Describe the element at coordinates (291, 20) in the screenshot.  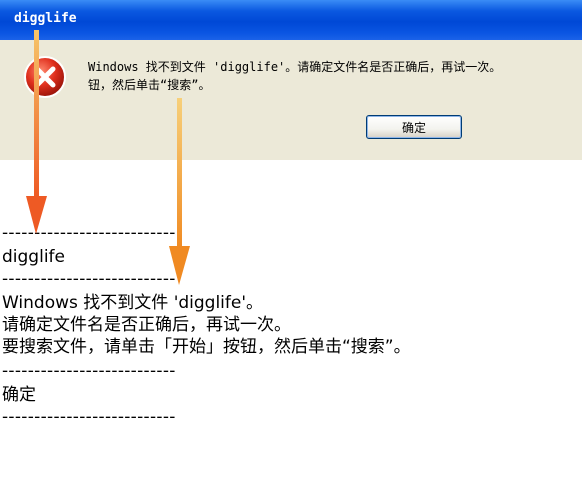
I see `dialog-titlebar: digglife` at that location.